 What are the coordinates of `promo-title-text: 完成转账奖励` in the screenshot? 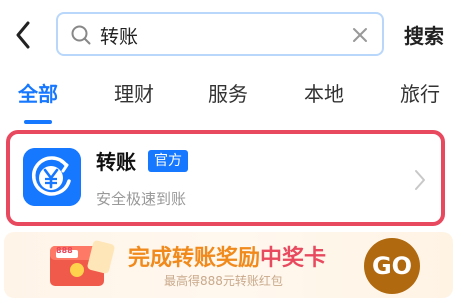 It's located at (194, 258).